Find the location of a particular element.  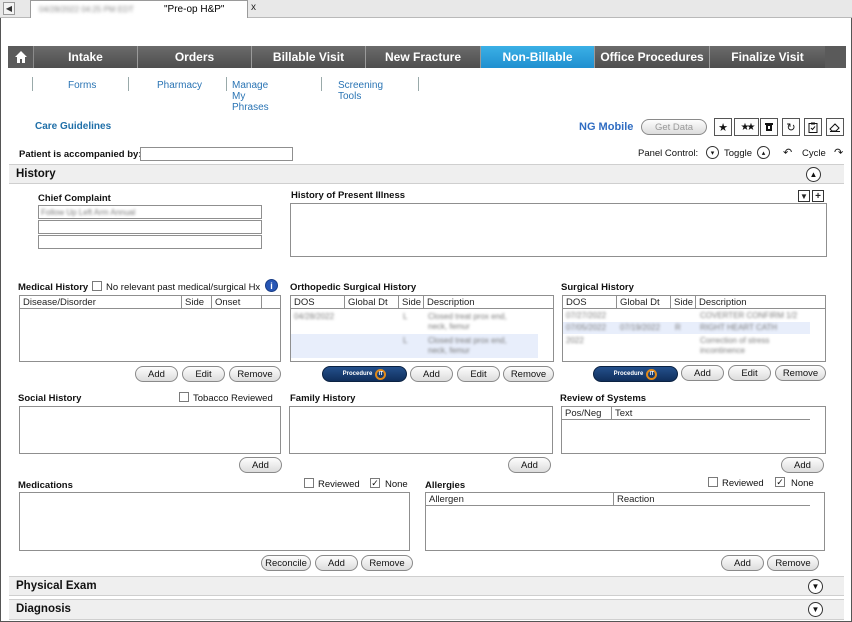

surgical-add-button: Add is located at coordinates (702, 373).